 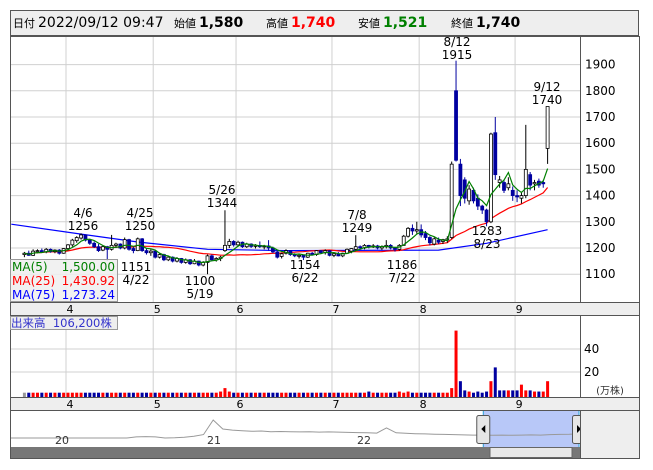 What do you see at coordinates (600, 65) in the screenshot?
I see `price-tick-label: 1900` at bounding box center [600, 65].